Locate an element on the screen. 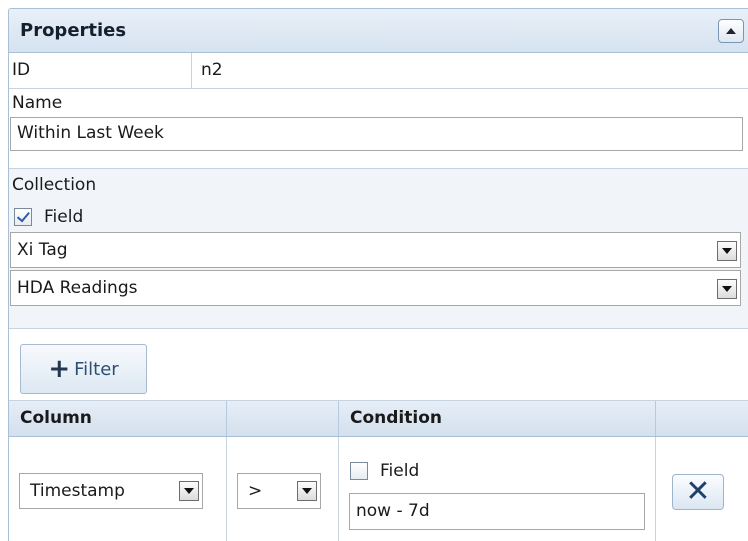  collection-select-primary: Xi Tag is located at coordinates (375, 250).